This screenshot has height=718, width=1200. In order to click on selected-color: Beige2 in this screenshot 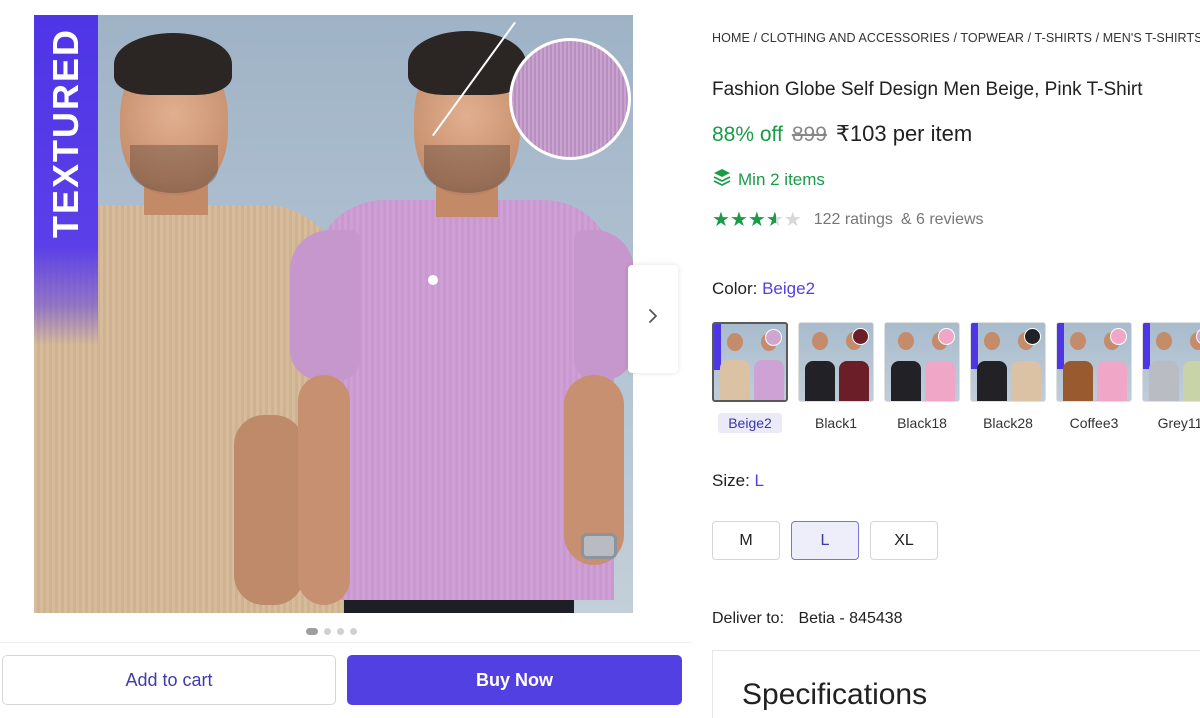, I will do `click(789, 288)`.